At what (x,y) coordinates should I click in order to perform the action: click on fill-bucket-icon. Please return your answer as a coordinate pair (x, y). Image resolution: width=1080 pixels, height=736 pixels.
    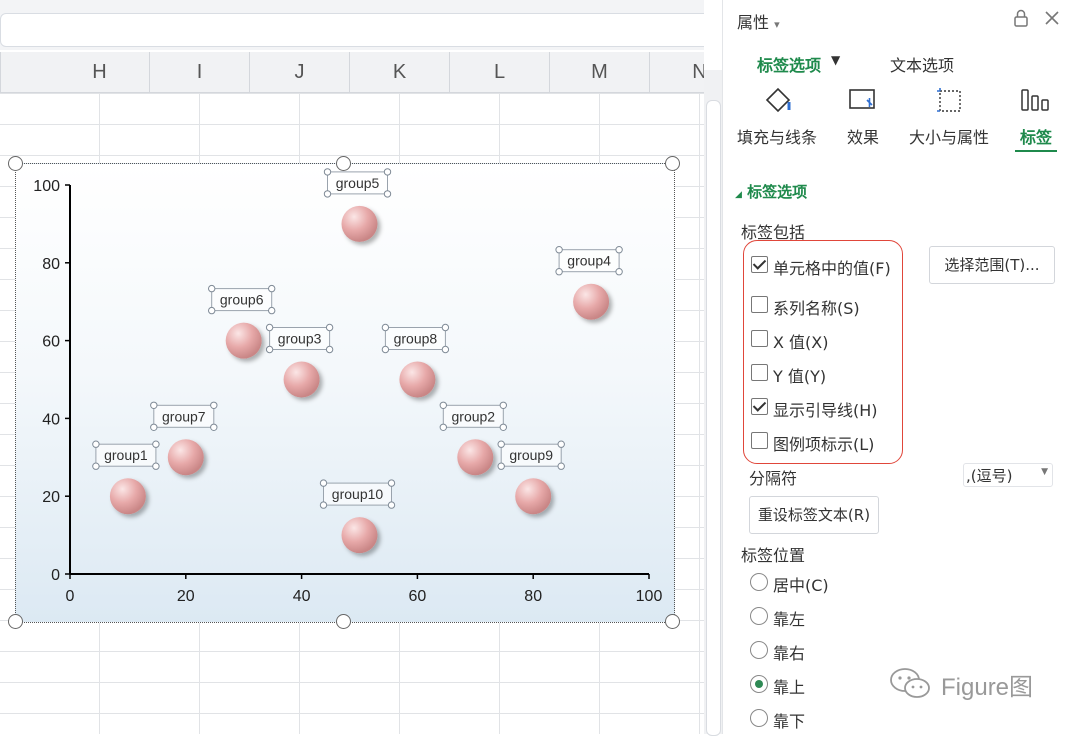
    Looking at the image, I should click on (779, 101).